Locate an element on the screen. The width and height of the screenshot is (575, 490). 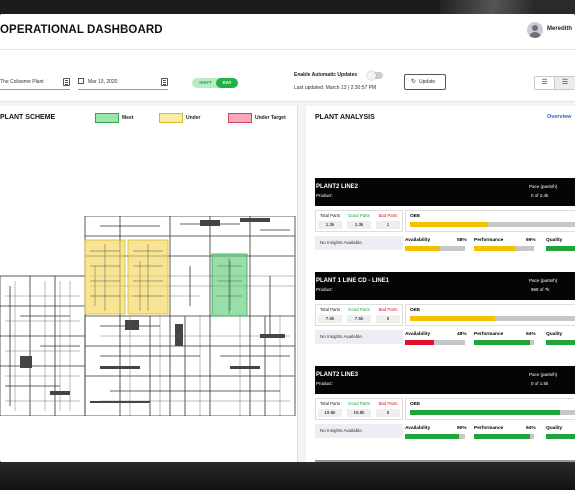
user-name: Meredith is located at coordinates (559, 29).